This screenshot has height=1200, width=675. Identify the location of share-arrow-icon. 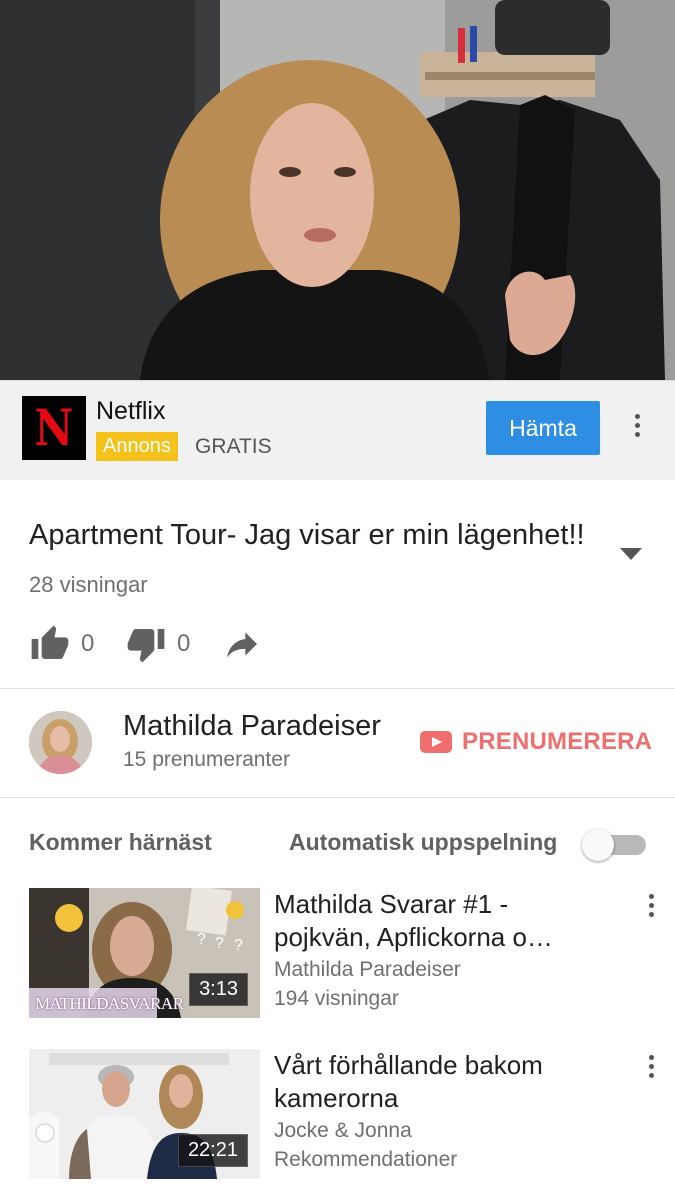
(242, 645).